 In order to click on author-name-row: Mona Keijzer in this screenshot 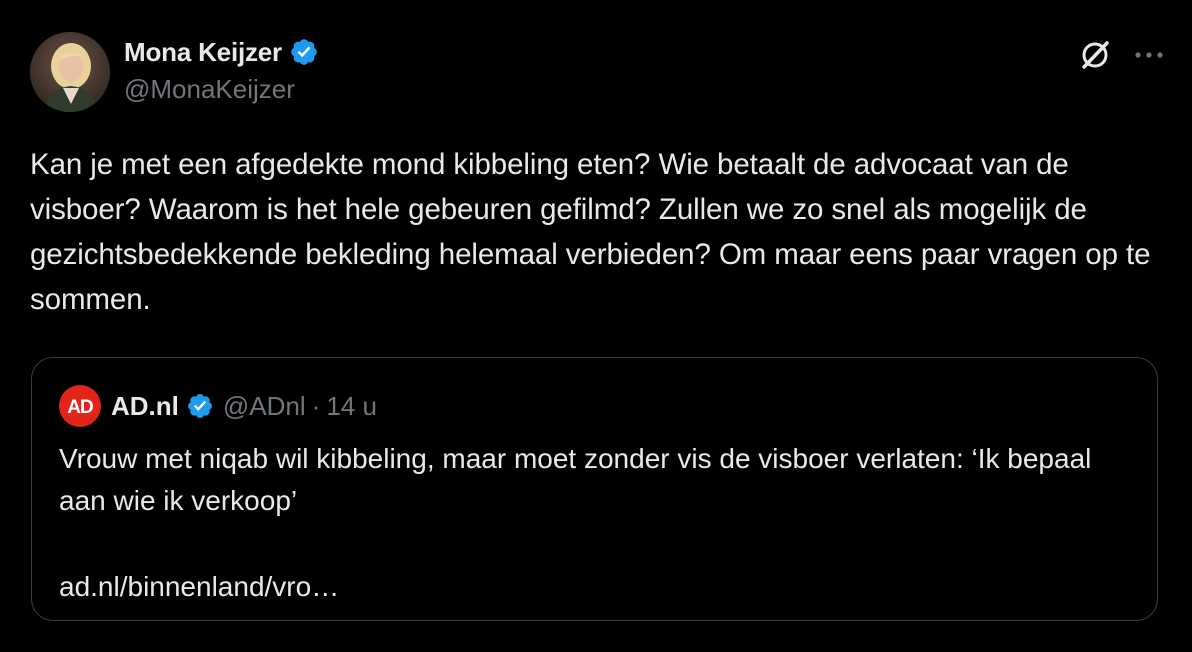, I will do `click(221, 52)`.